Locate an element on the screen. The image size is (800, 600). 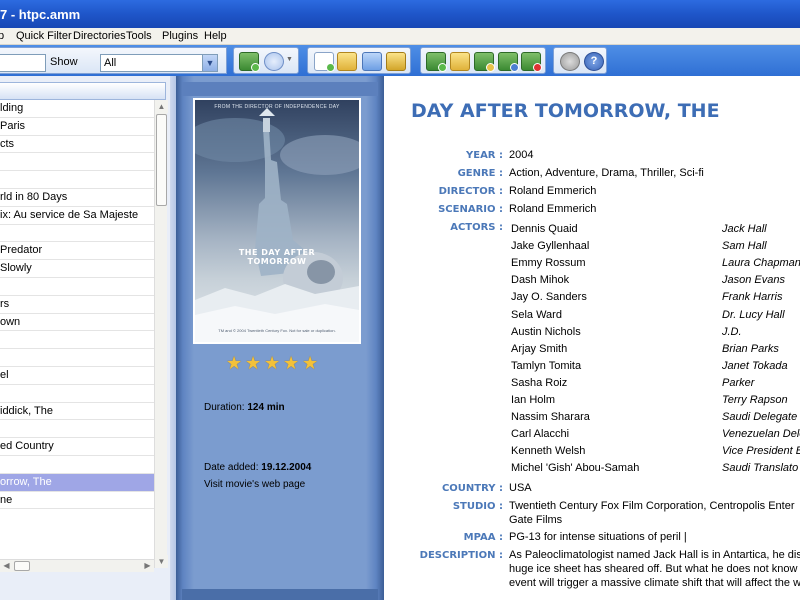
actor-role: Dr. Lucy Hall is located at coordinates (753, 314).